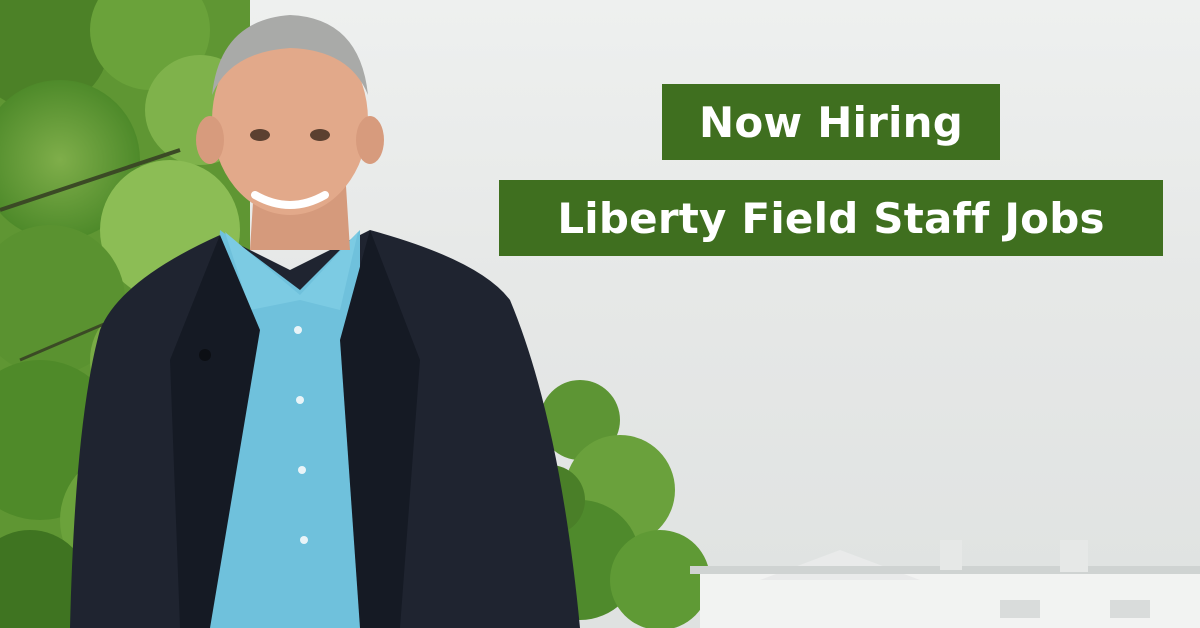 The height and width of the screenshot is (628, 1200). I want to click on now-hiring-banner: Now Hiring, so click(831, 122).